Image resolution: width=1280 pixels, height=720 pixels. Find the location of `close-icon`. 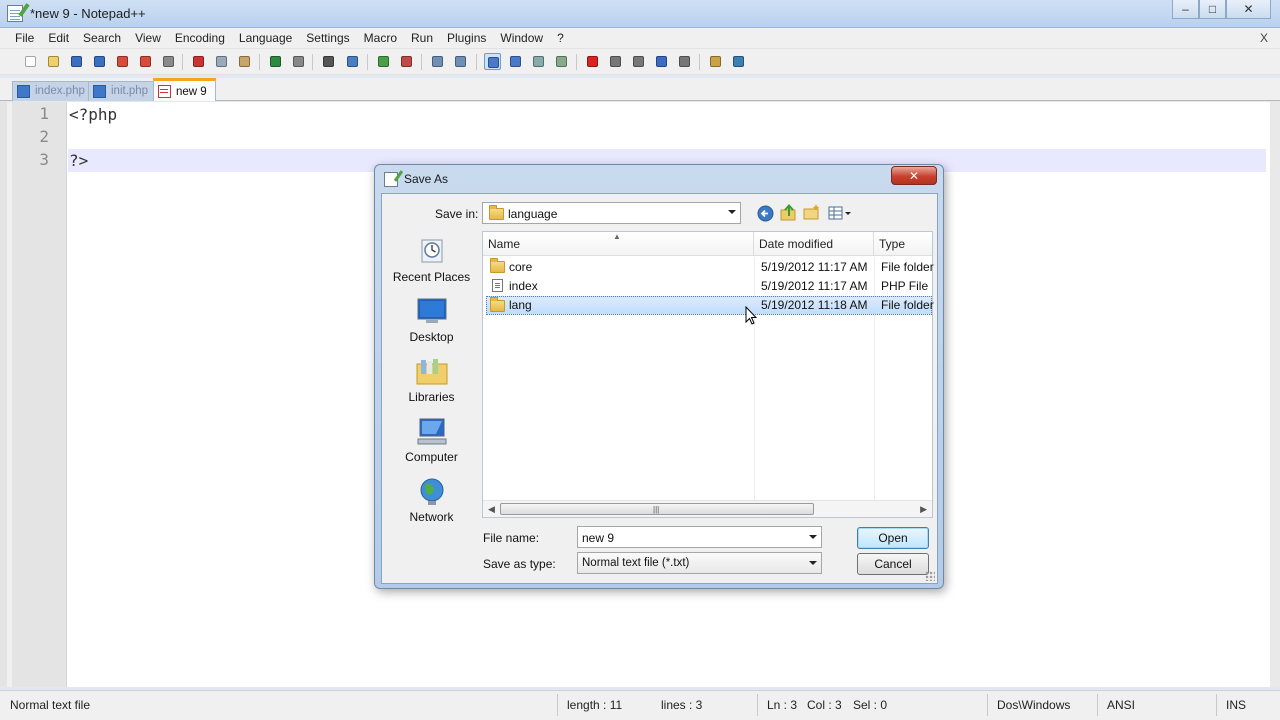

close-icon is located at coordinates (122, 61).